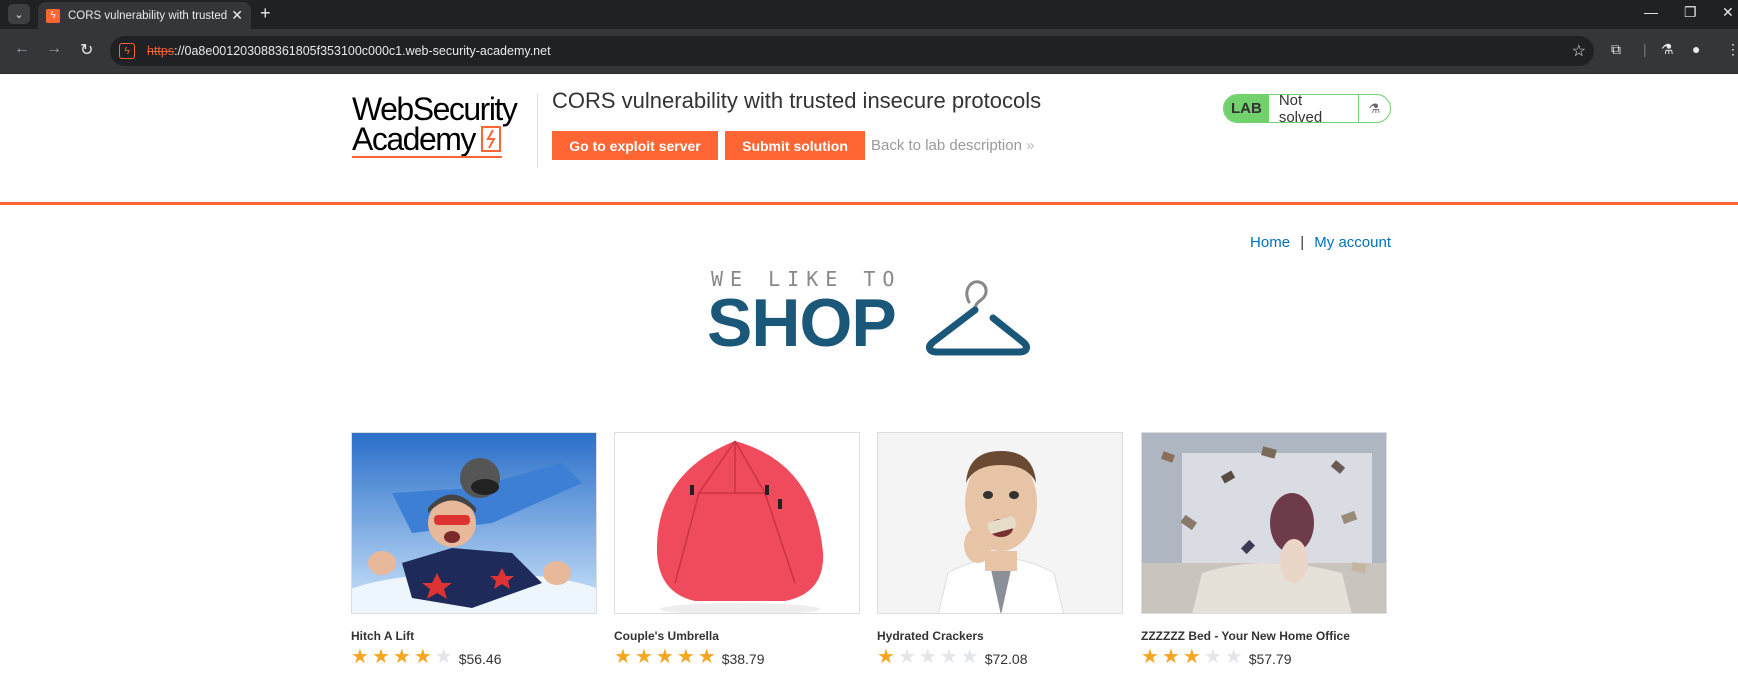  What do you see at coordinates (1030, 145) in the screenshot?
I see `double-chevron-right-icon: »` at bounding box center [1030, 145].